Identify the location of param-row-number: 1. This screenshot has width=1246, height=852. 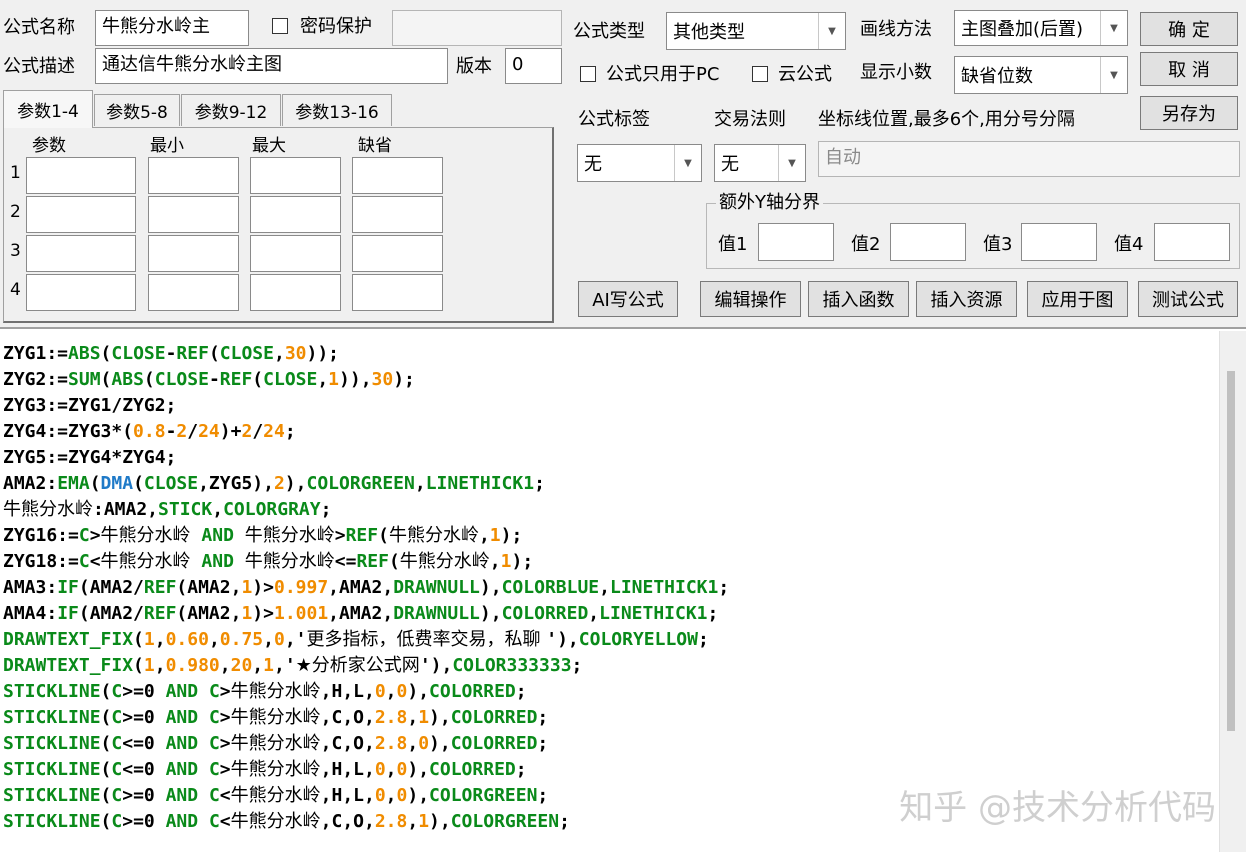
(15, 173).